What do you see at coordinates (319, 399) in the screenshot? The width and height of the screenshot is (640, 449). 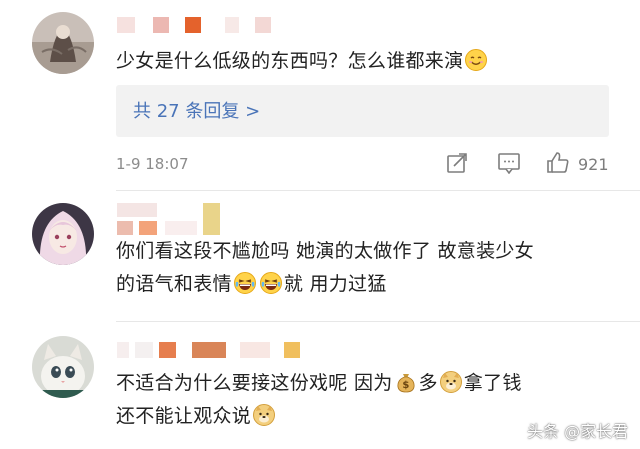 I see `comment-text: 不适合为什么要接这份戏呢 因为 $ 多拿了钱 还不能让观众说` at bounding box center [319, 399].